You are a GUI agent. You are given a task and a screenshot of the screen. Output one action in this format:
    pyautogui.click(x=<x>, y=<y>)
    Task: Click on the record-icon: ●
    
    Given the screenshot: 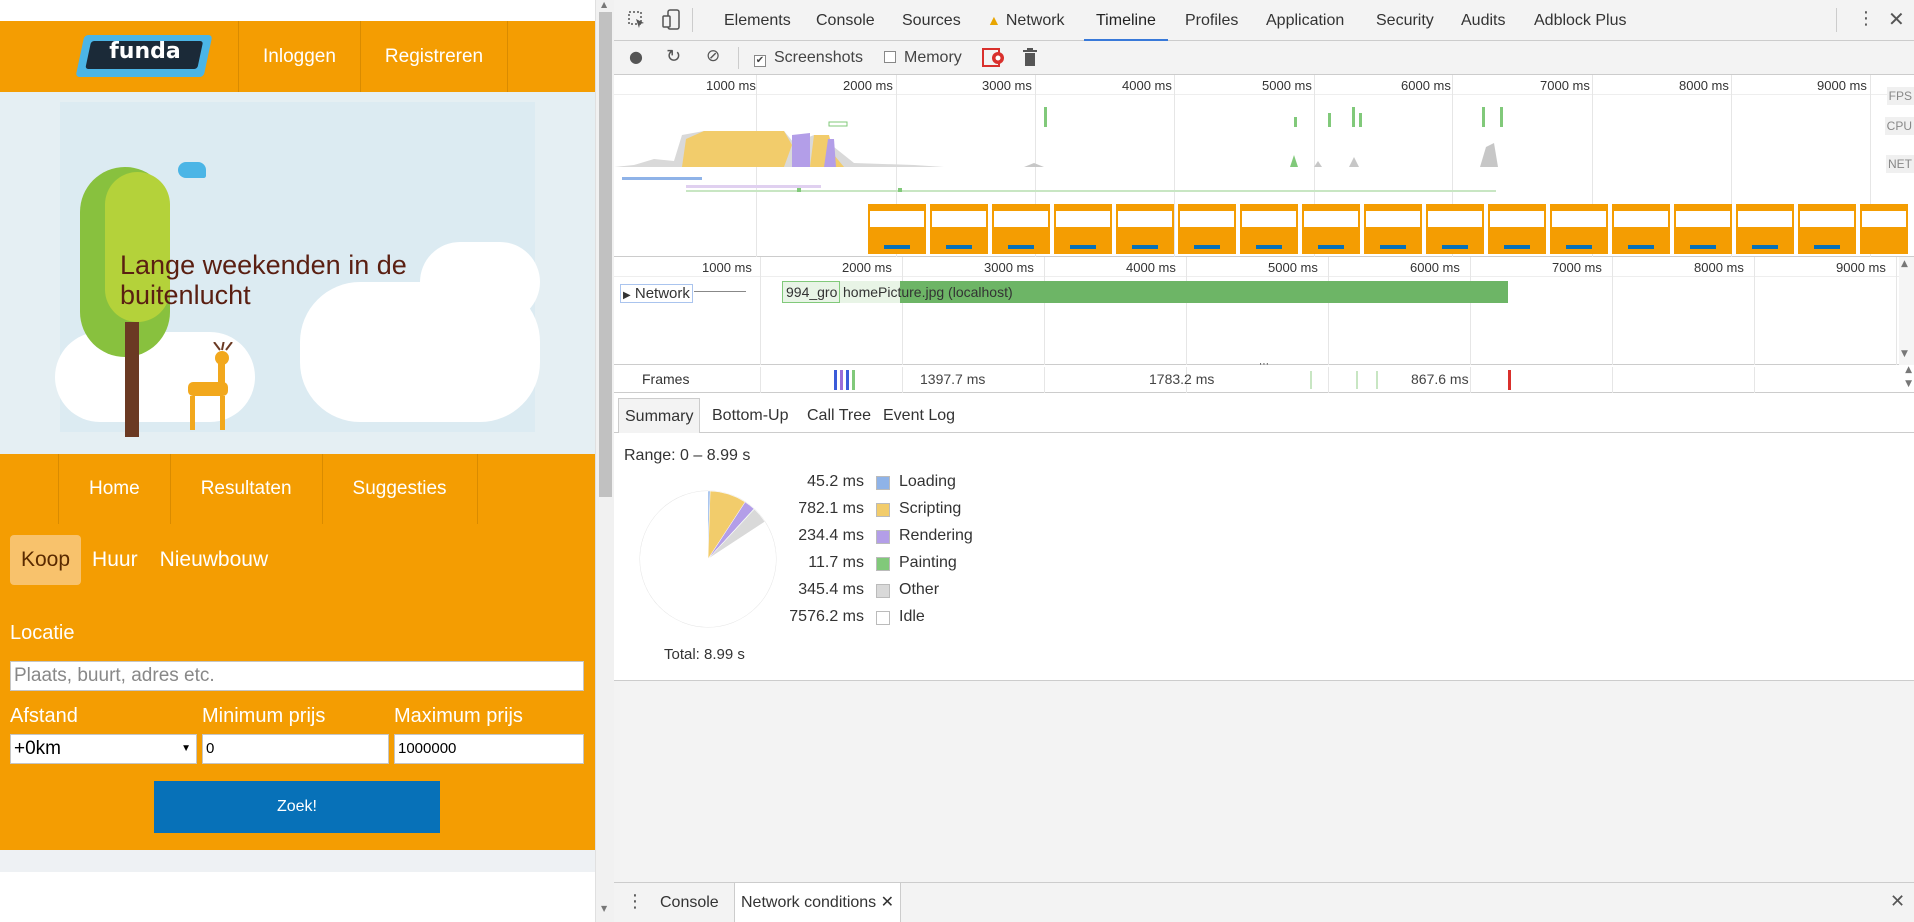 What is the action you would take?
    pyautogui.click(x=636, y=56)
    